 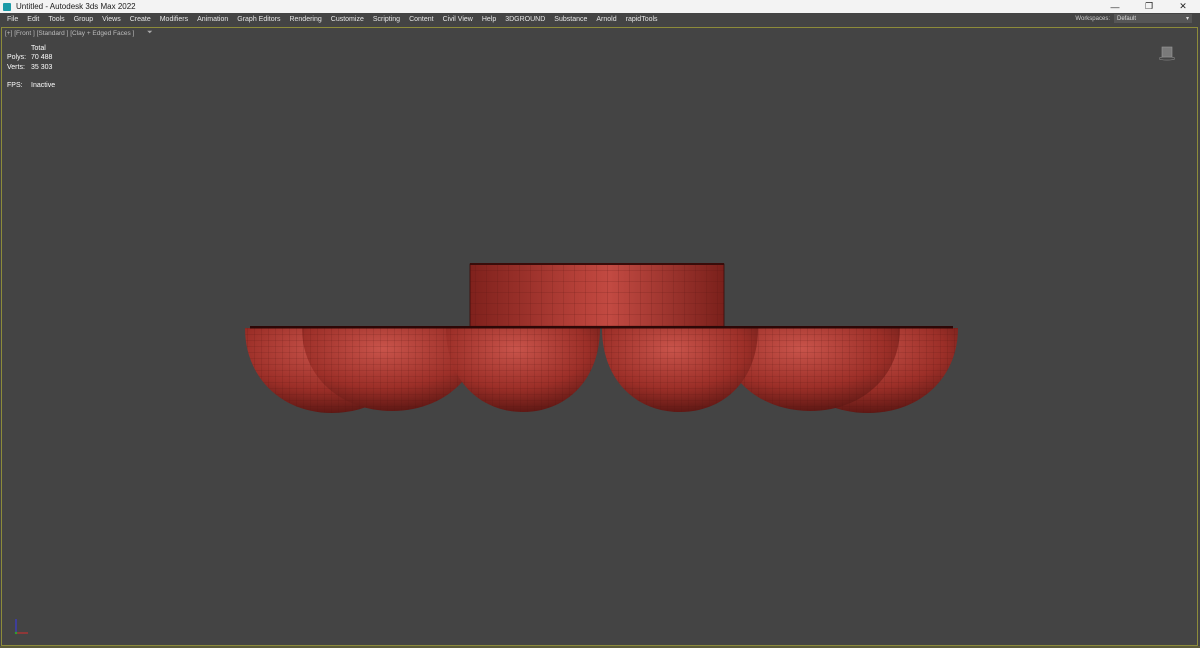 I want to click on axis-tripod-icon, so click(x=21, y=627).